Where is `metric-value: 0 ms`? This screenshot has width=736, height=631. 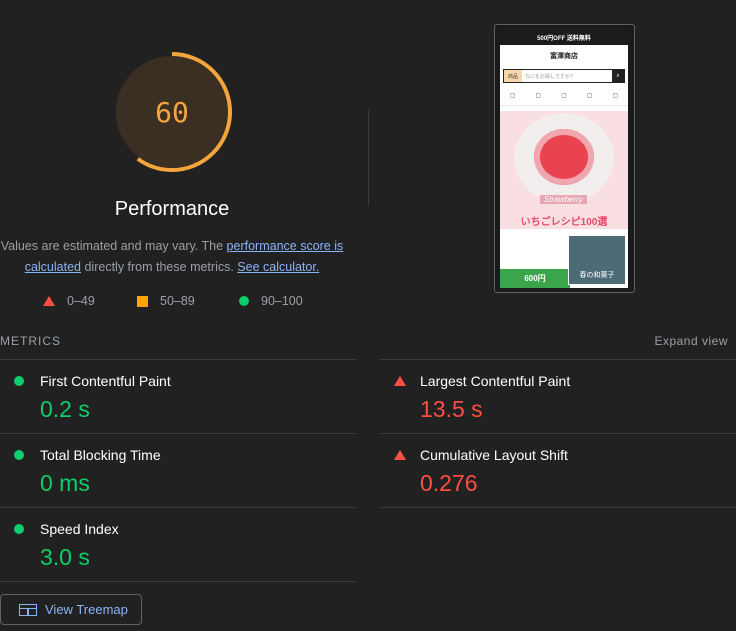
metric-value: 0 ms is located at coordinates (65, 483).